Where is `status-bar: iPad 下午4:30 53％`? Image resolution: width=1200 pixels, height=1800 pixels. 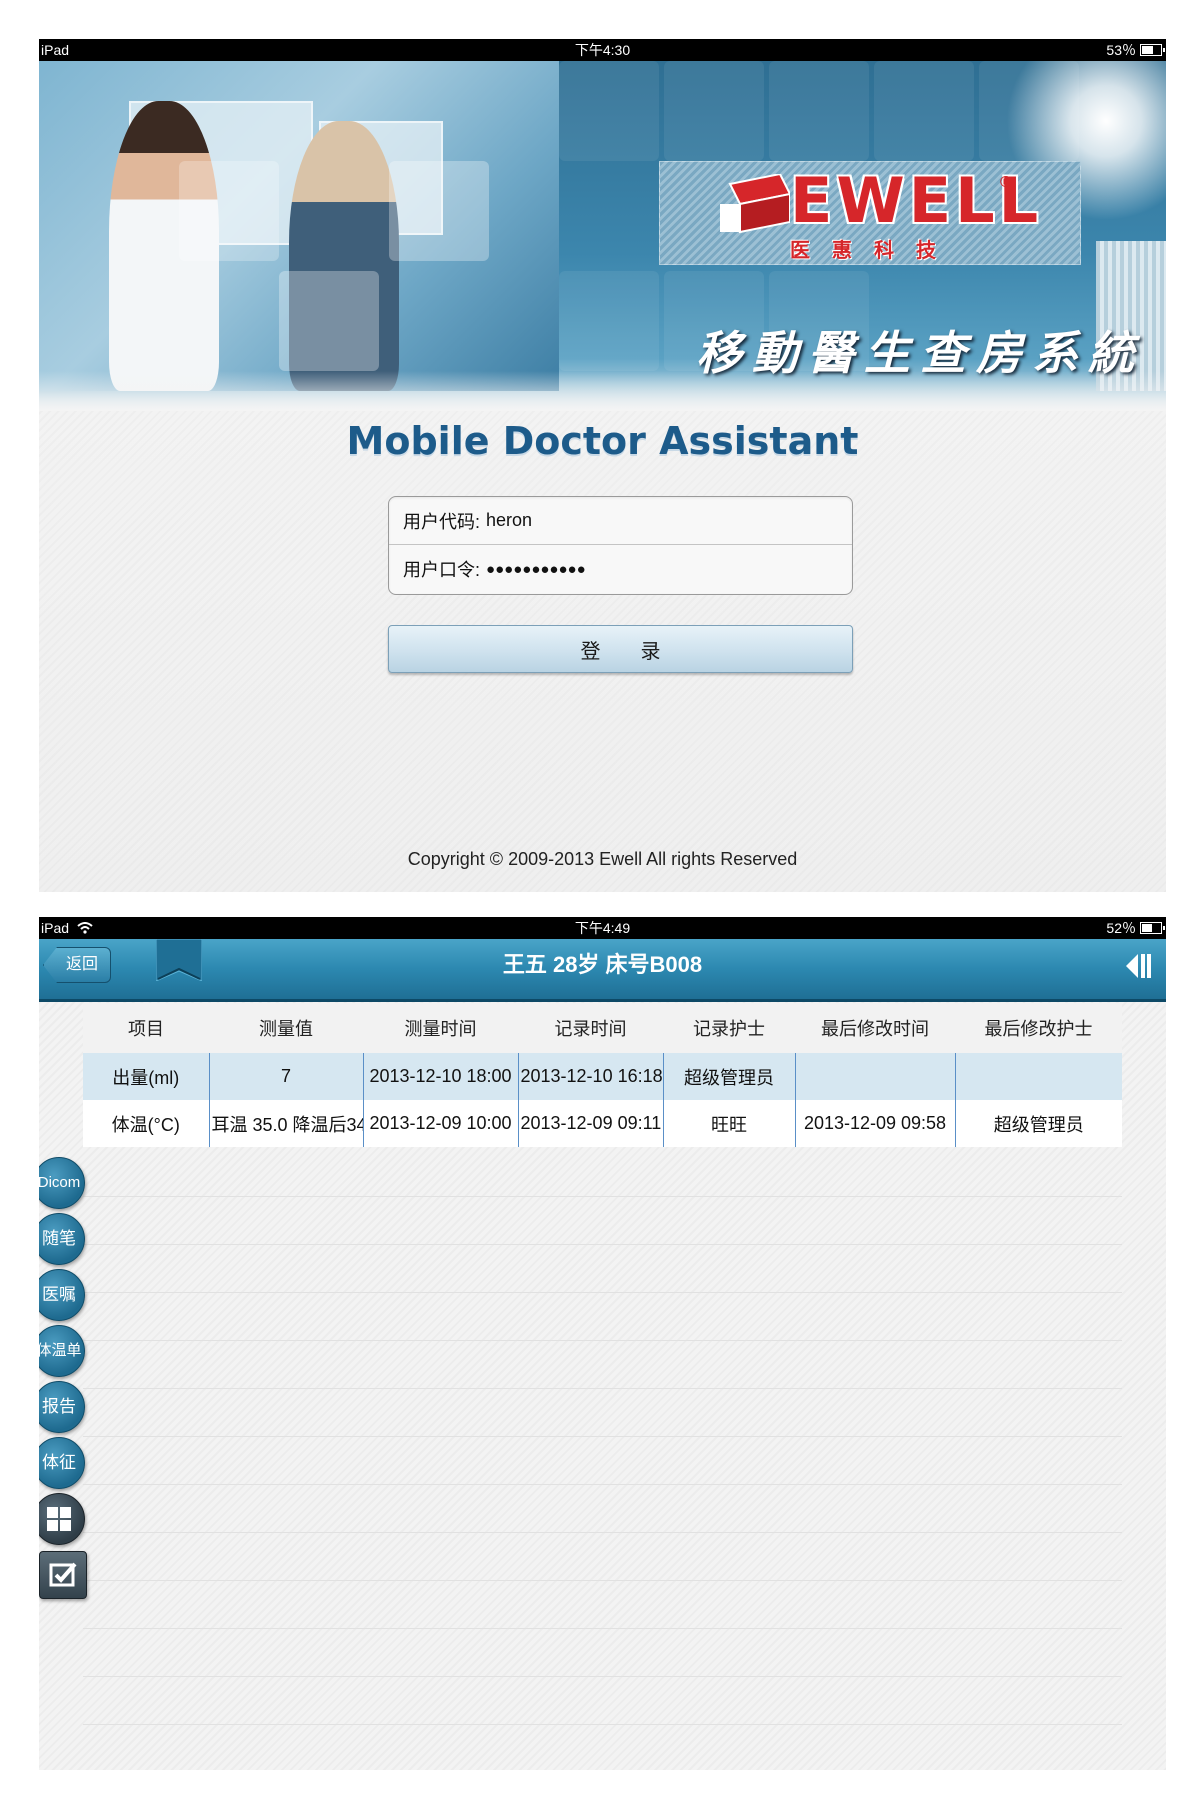
status-bar: iPad 下午4:30 53％ is located at coordinates (602, 50).